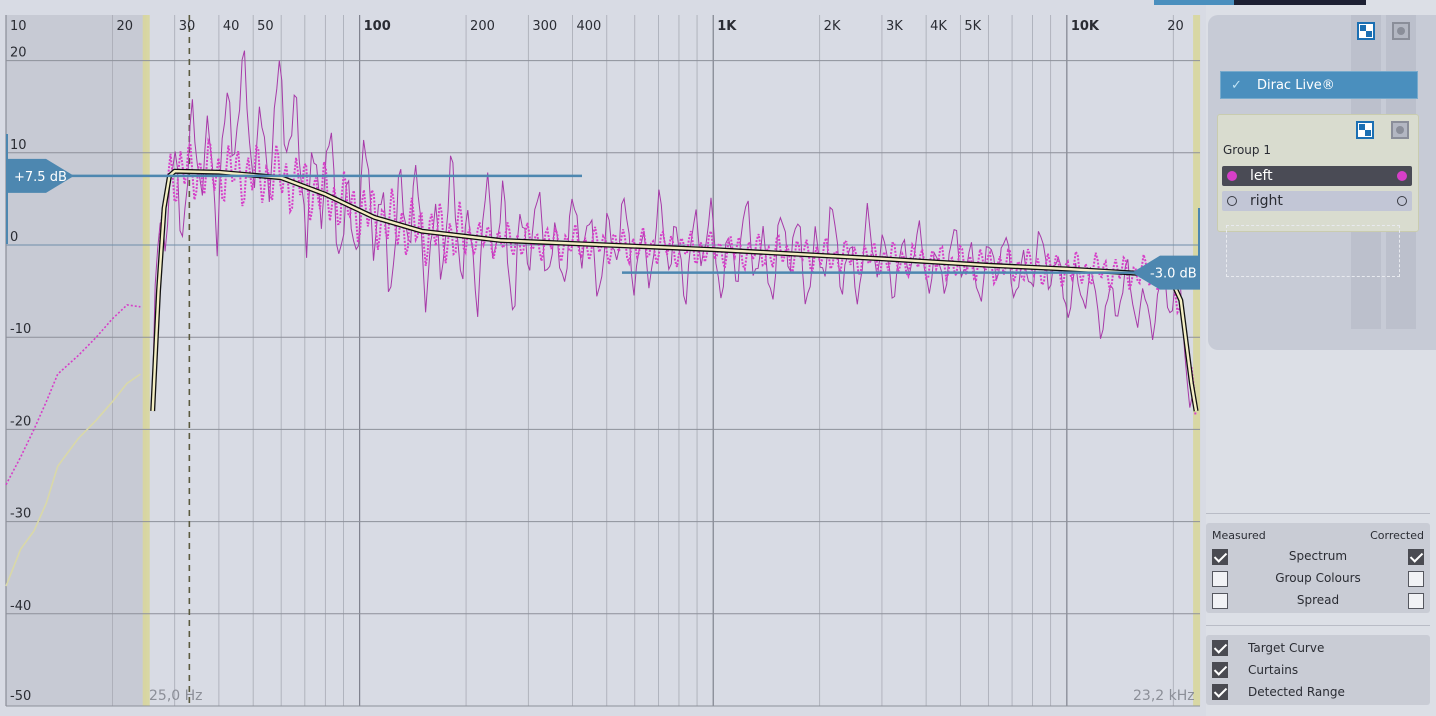 The image size is (1436, 716). What do you see at coordinates (727, 26) in the screenshot?
I see `x-tick-label: 1K` at bounding box center [727, 26].